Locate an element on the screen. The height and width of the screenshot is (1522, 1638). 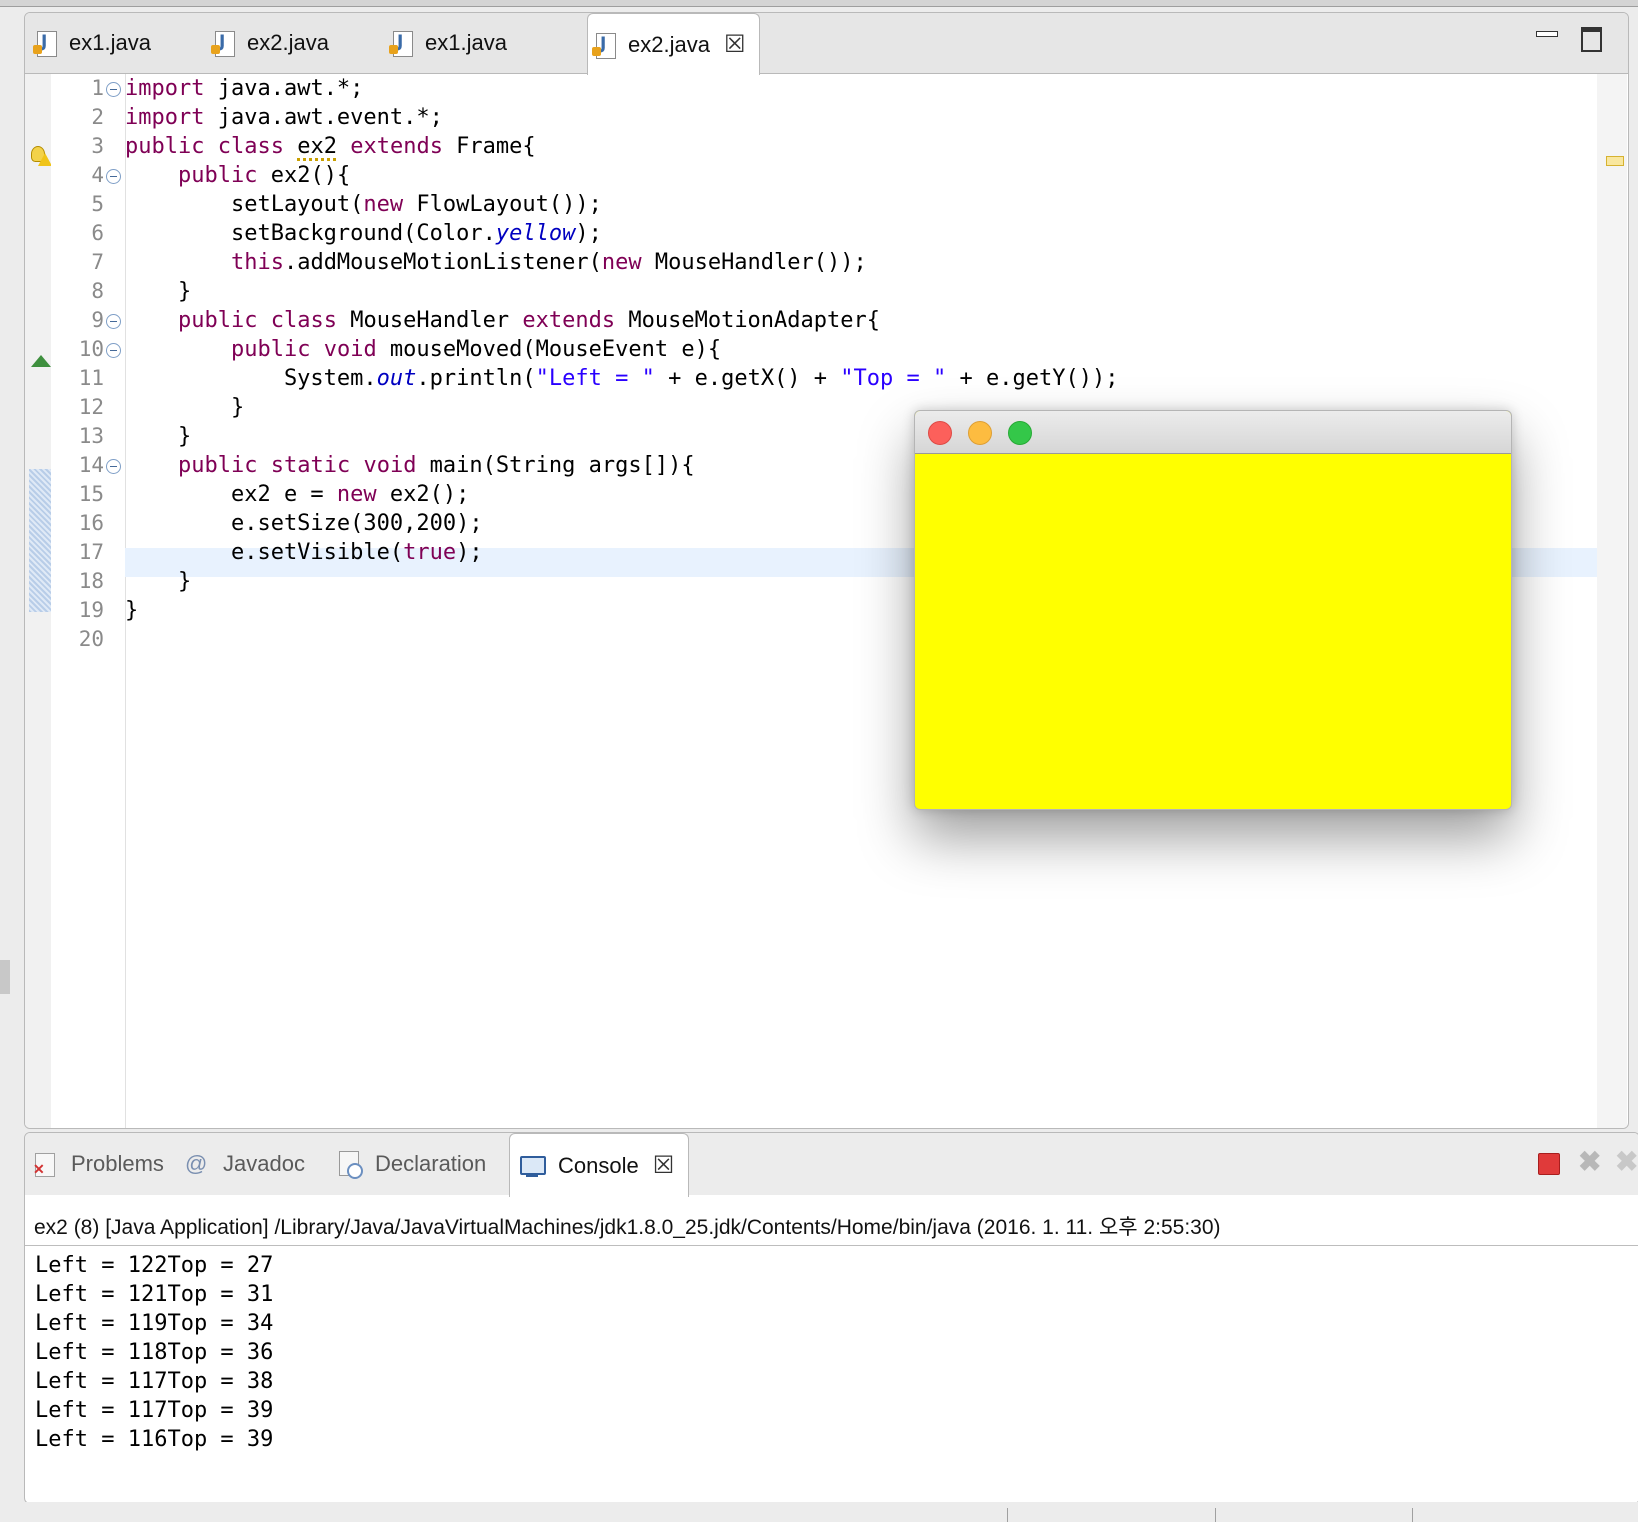
code-line: public void mouseMoved(MouseEvent e){ is located at coordinates (476, 349).